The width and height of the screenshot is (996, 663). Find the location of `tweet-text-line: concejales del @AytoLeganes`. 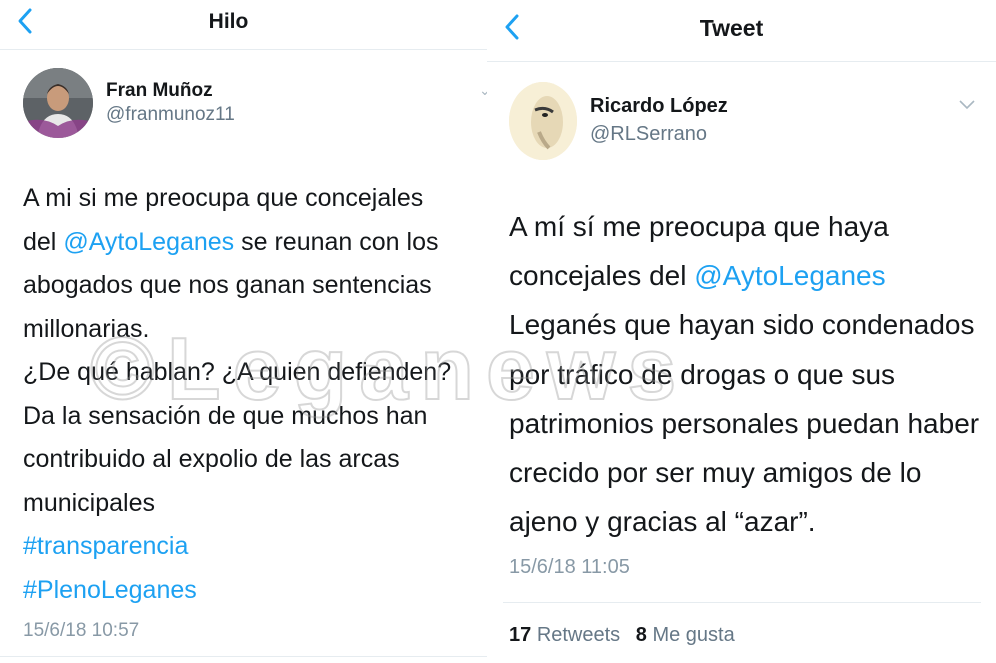

tweet-text-line: concejales del @AytoLeganes is located at coordinates (749, 275).